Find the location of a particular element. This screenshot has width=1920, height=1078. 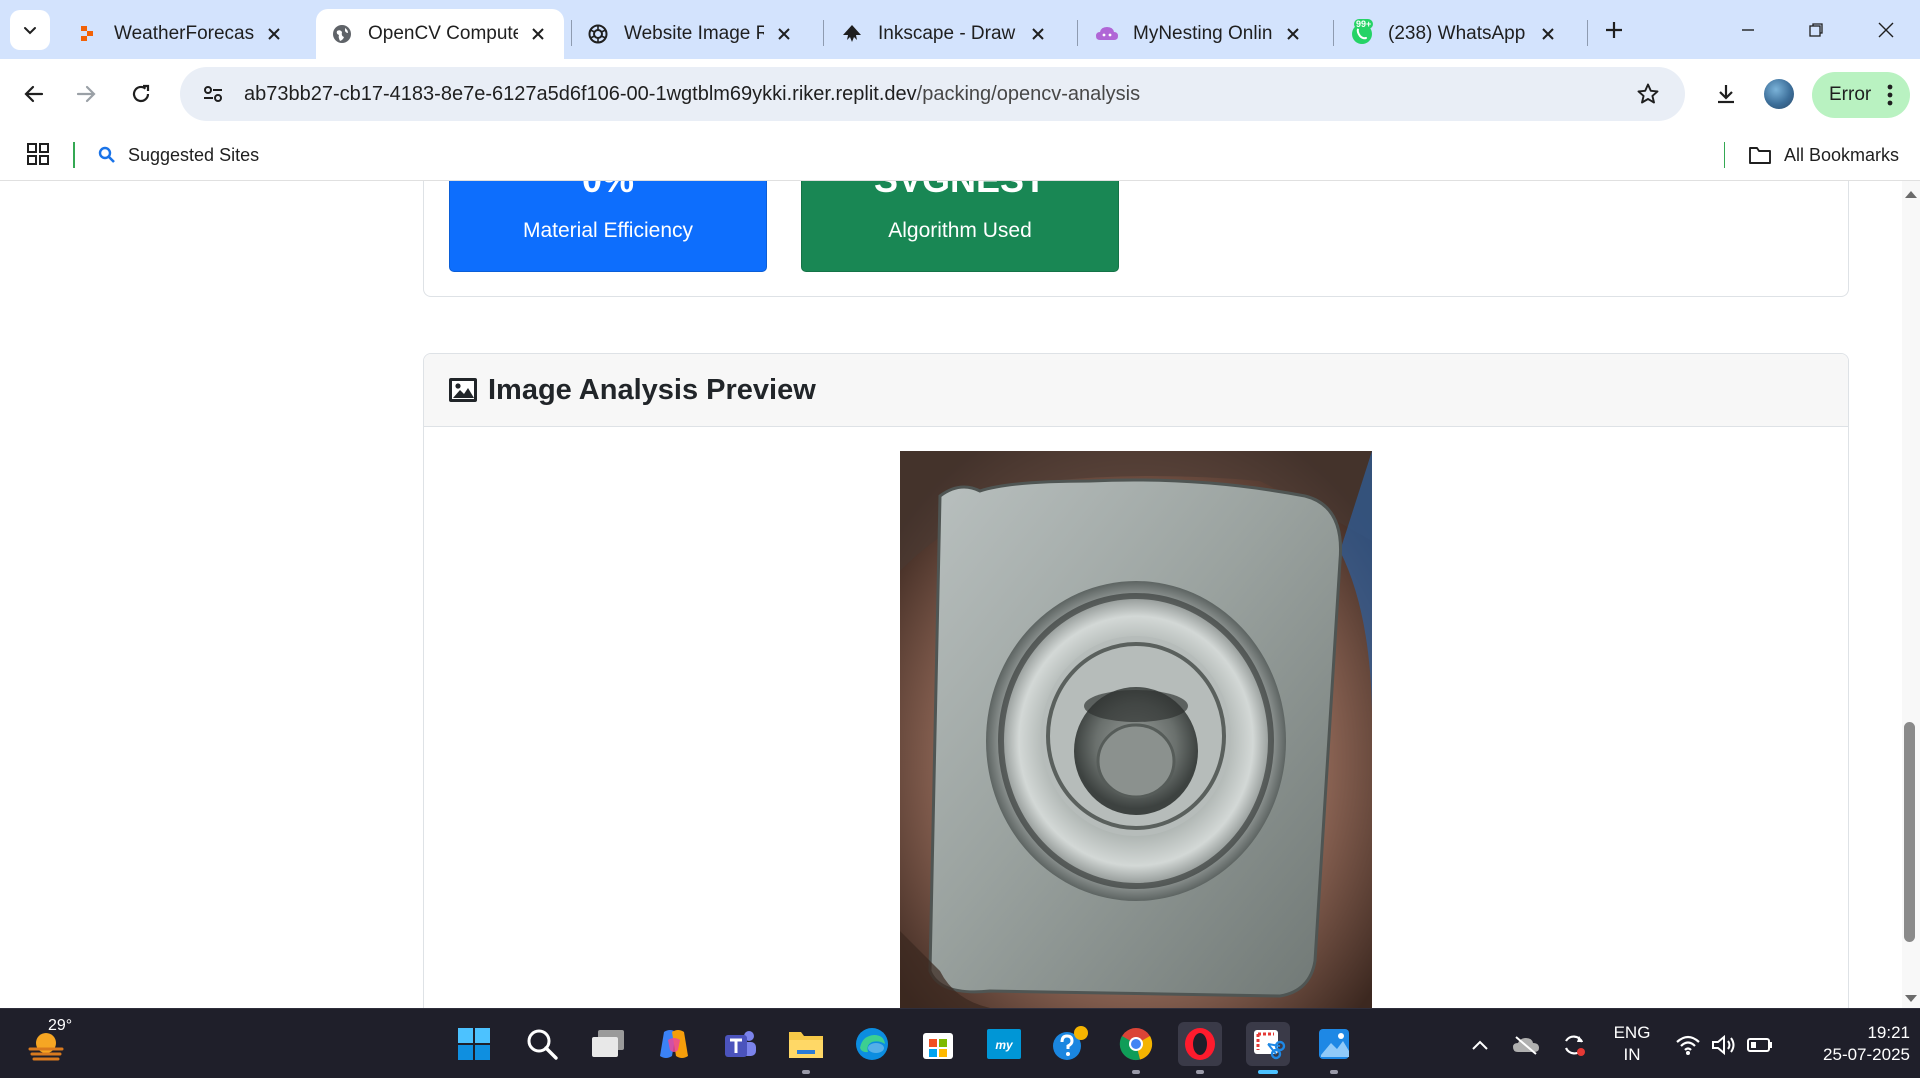

help-icon is located at coordinates (1070, 1043).